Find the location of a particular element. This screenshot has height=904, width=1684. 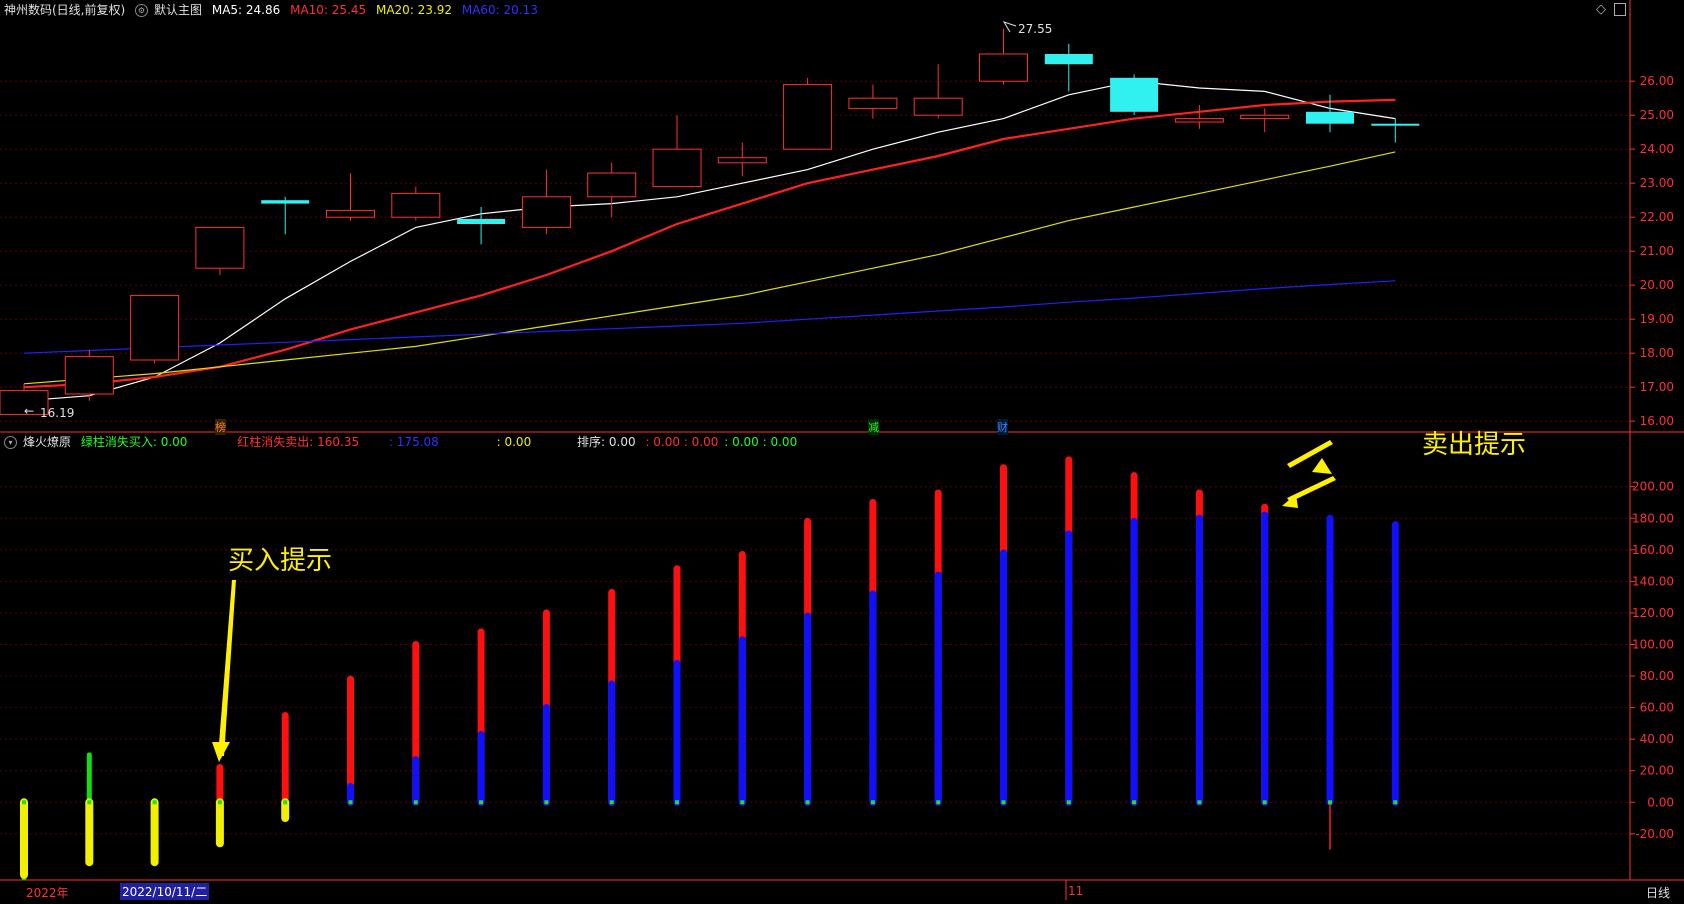

indicator-ytick-label: 100.00 is located at coordinates (1653, 644).